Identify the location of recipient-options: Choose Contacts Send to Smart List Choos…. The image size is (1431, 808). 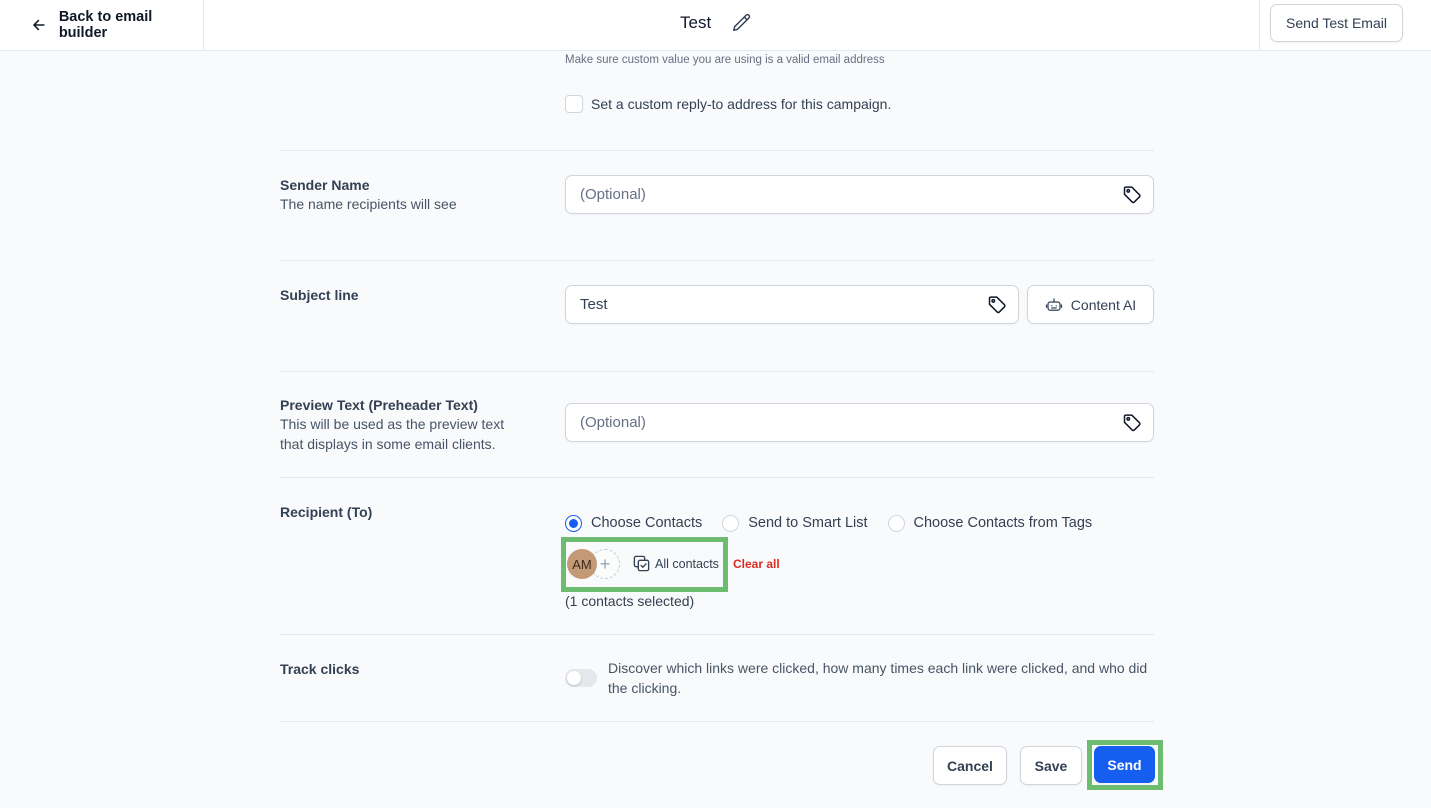
(838, 523).